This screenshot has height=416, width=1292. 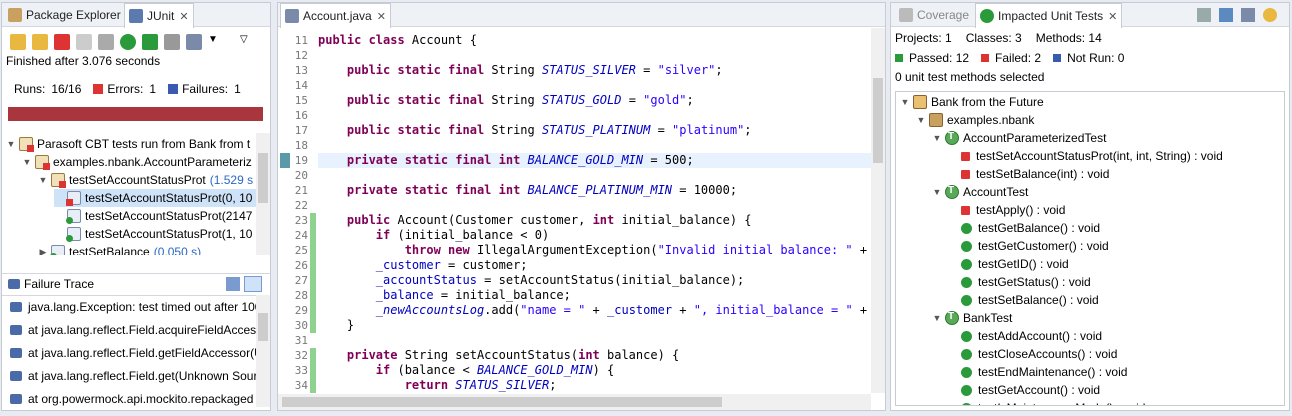 What do you see at coordinates (878, 210) in the screenshot?
I see `editor-vertical-scrollbar` at bounding box center [878, 210].